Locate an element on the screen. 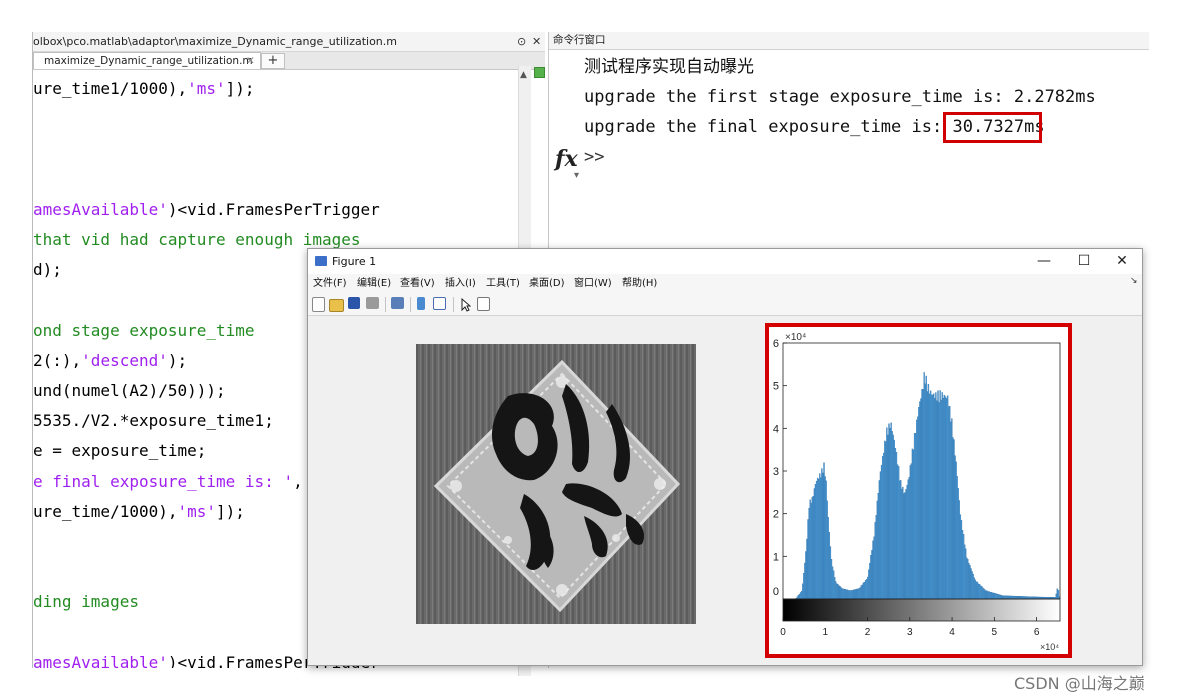  menu-window: 窗口(W) is located at coordinates (593, 283).